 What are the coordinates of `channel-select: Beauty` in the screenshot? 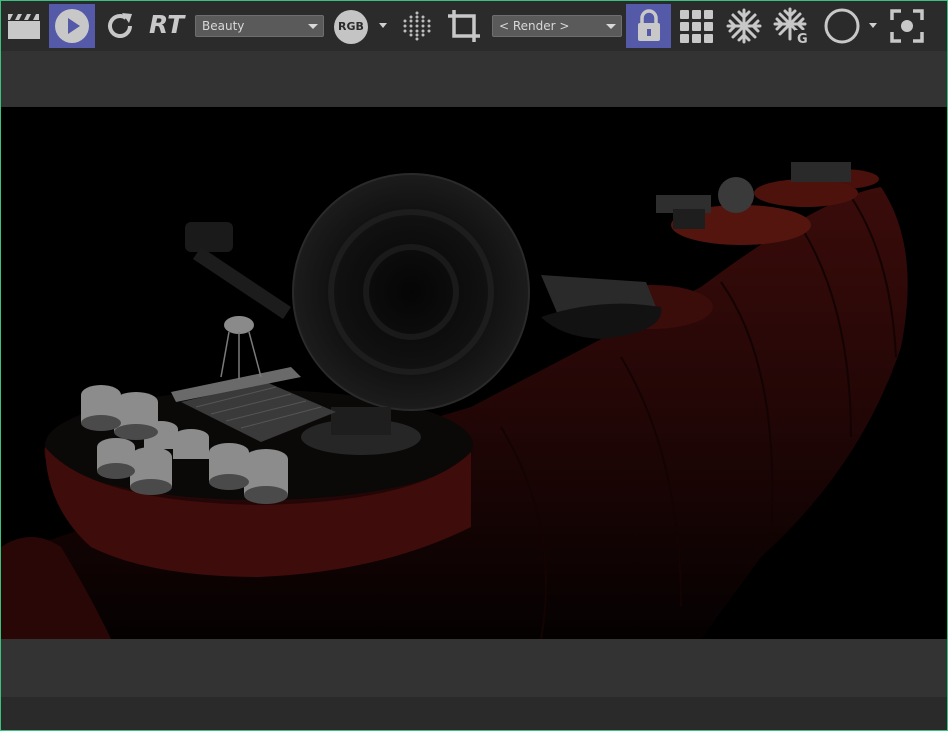 It's located at (259, 26).